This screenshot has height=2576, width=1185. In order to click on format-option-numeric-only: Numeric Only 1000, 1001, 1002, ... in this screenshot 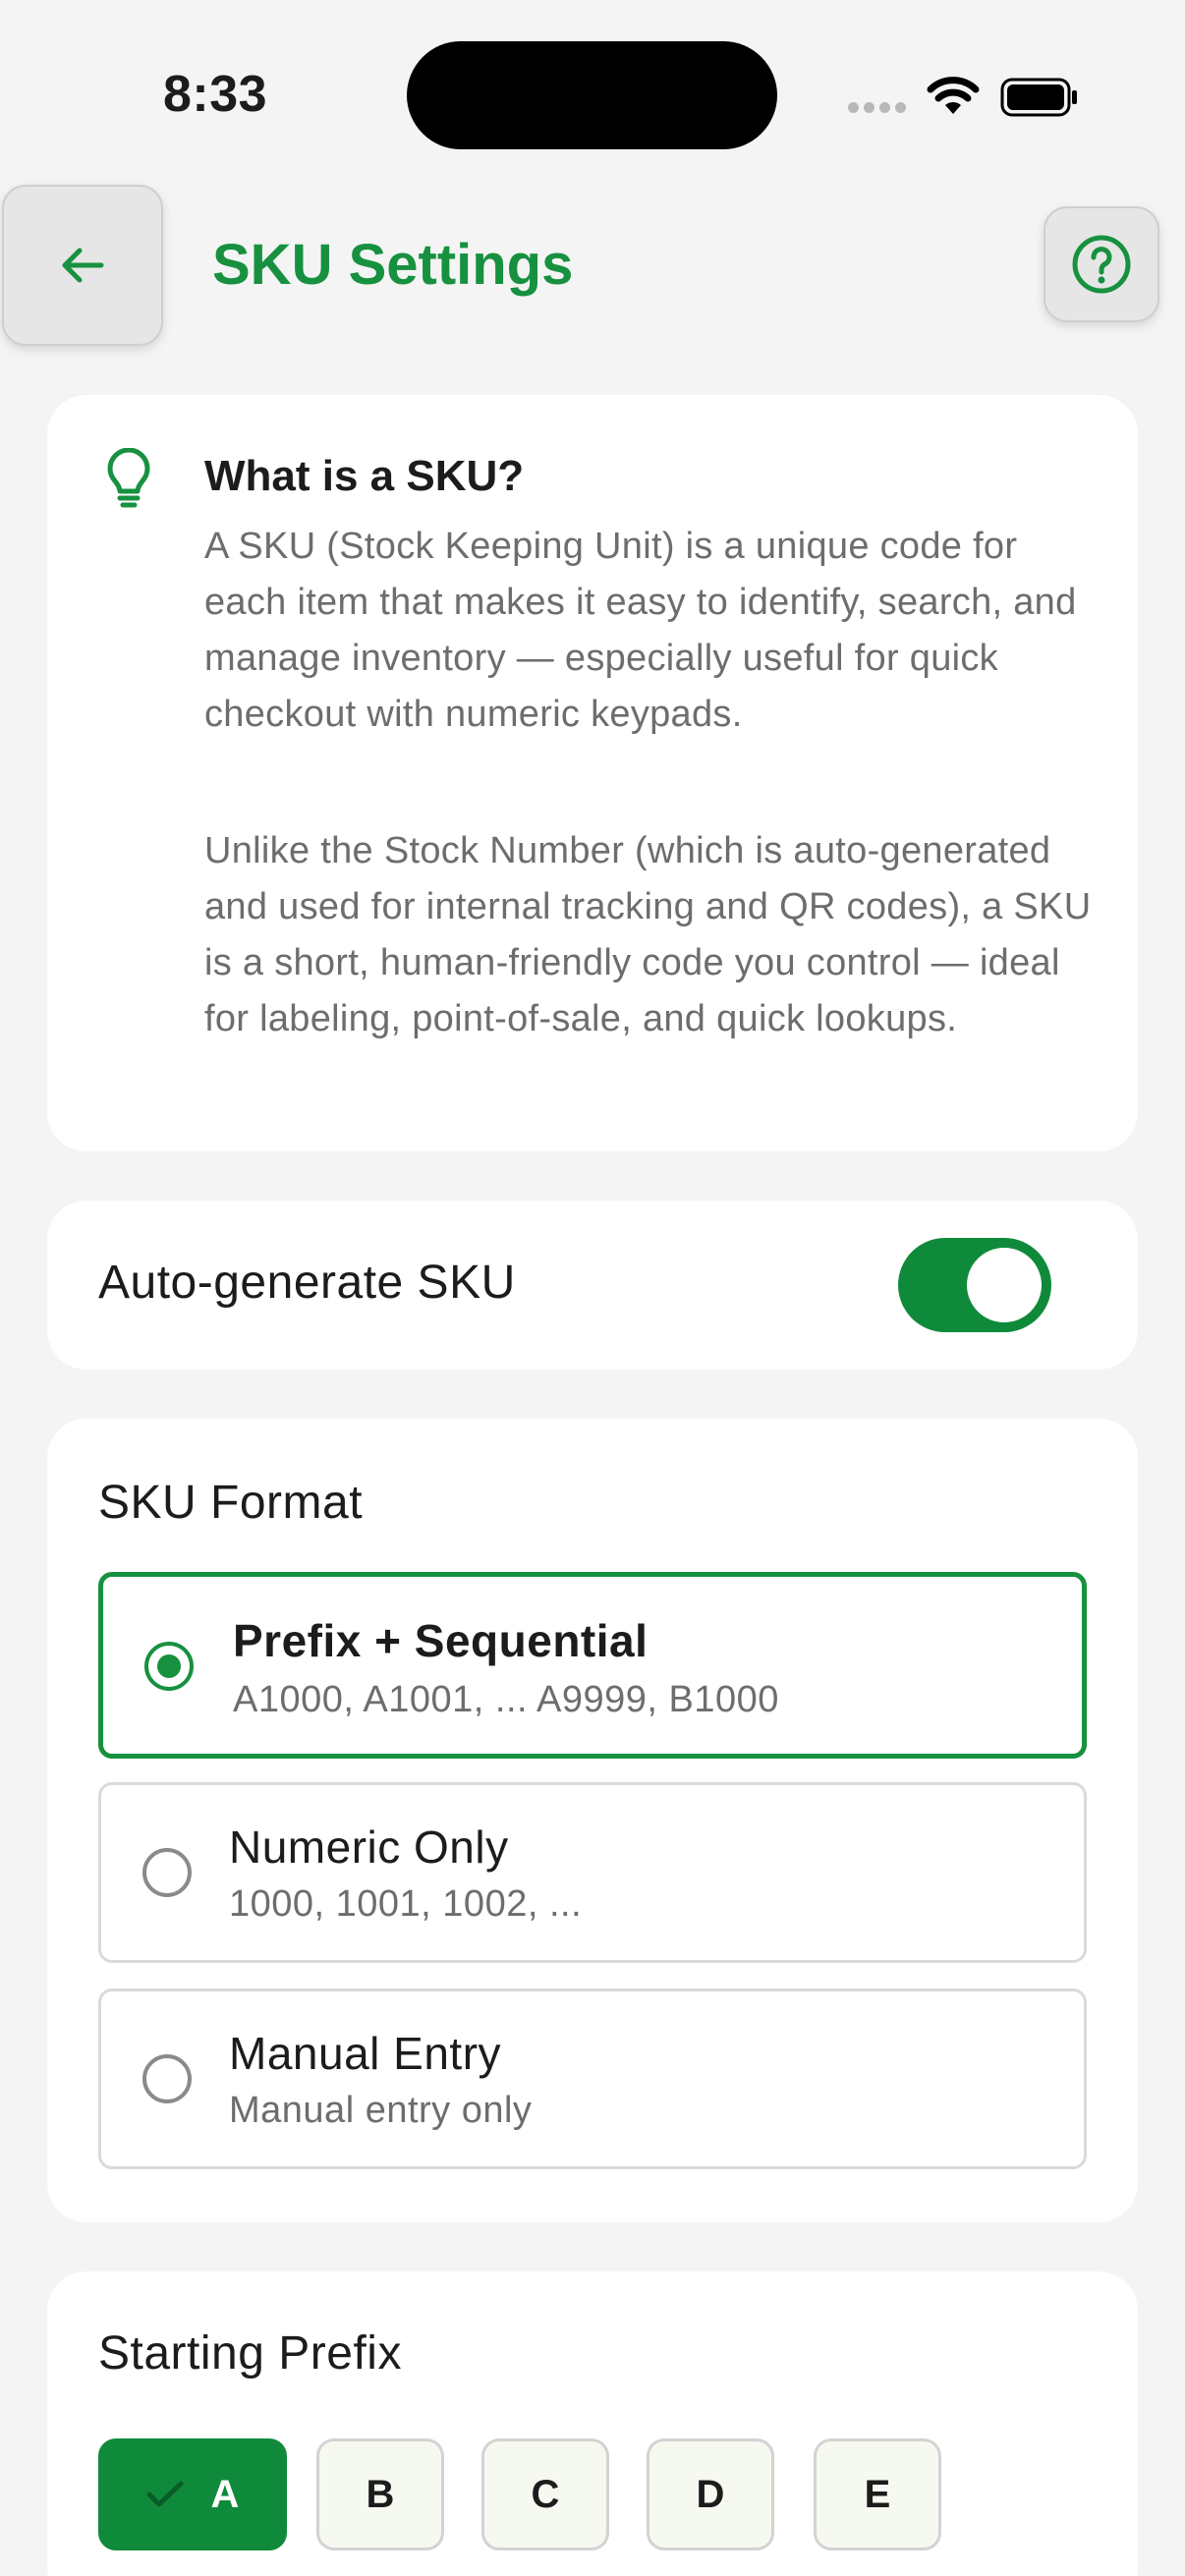, I will do `click(592, 1872)`.